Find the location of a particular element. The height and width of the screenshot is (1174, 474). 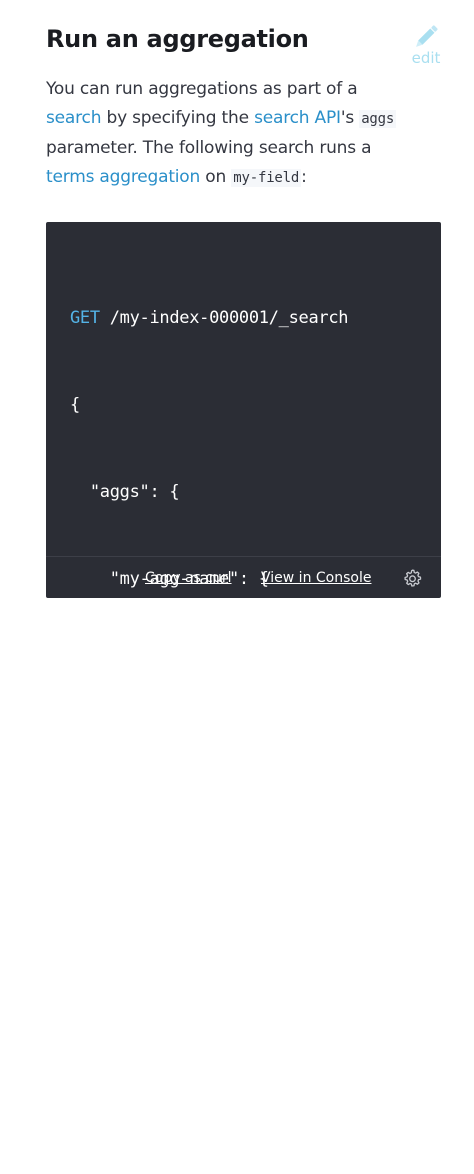

intro-text: 's is located at coordinates (350, 118).